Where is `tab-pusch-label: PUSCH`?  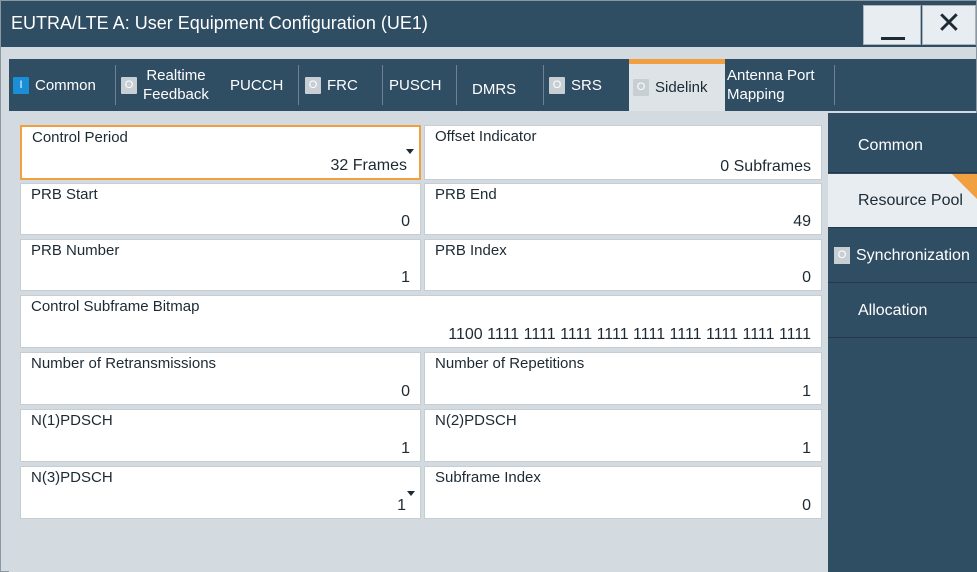
tab-pusch-label: PUSCH is located at coordinates (415, 85).